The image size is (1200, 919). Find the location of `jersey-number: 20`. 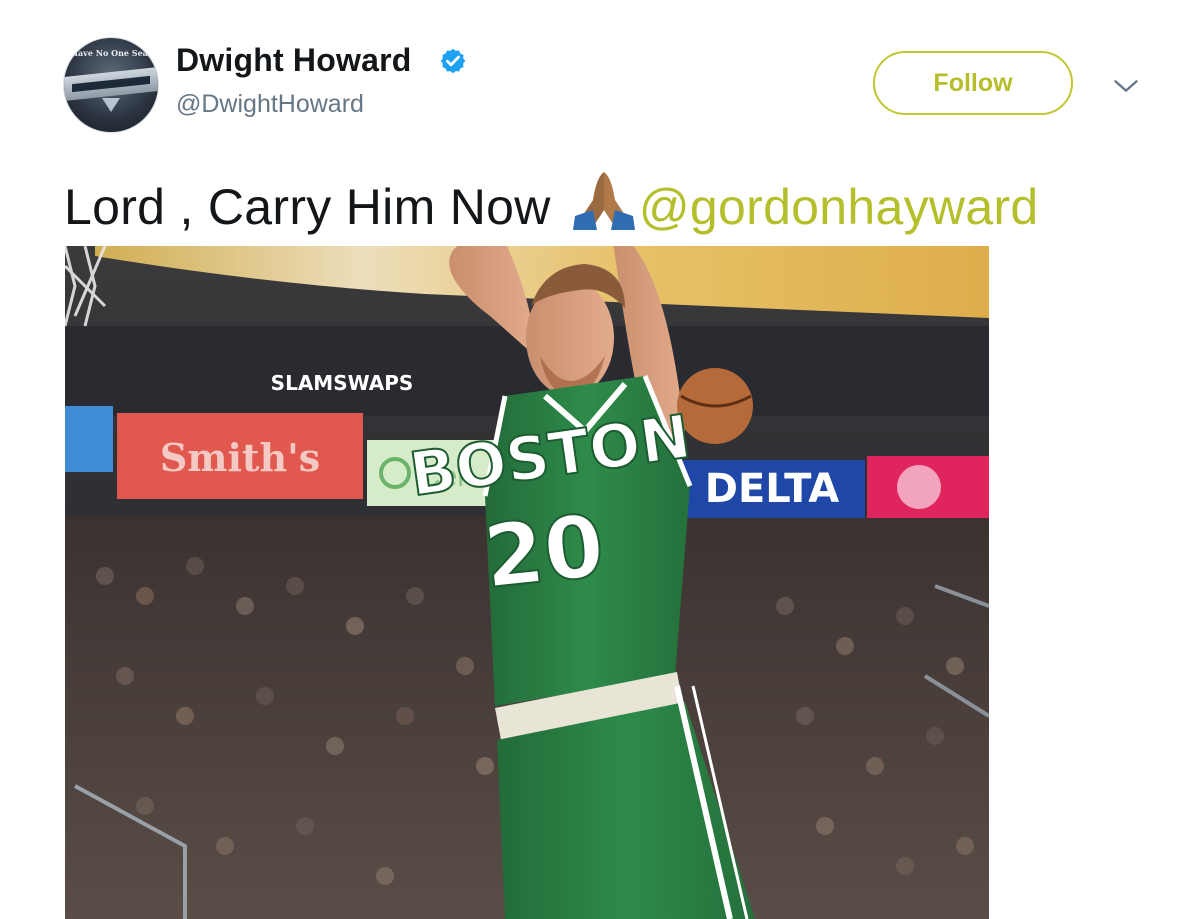

jersey-number: 20 is located at coordinates (543, 552).